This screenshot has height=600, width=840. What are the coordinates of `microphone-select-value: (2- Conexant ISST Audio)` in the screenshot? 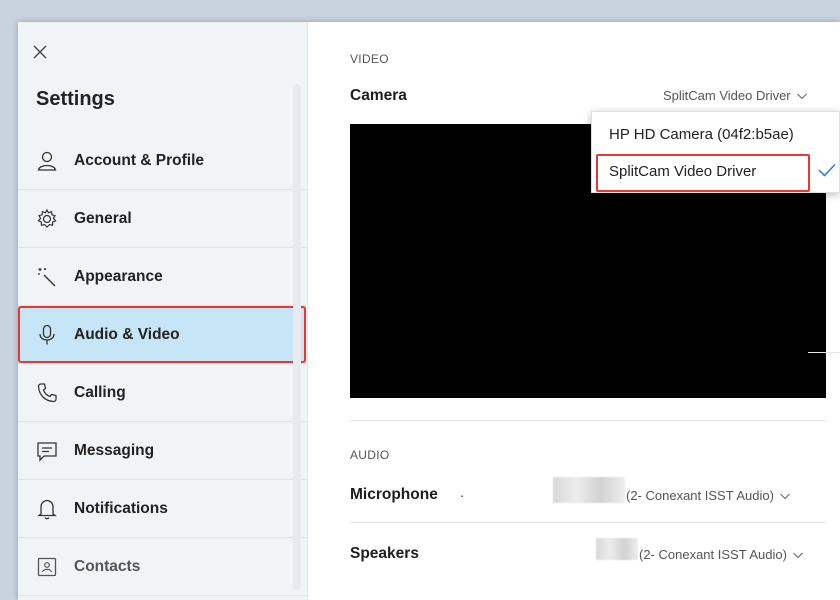 It's located at (700, 495).